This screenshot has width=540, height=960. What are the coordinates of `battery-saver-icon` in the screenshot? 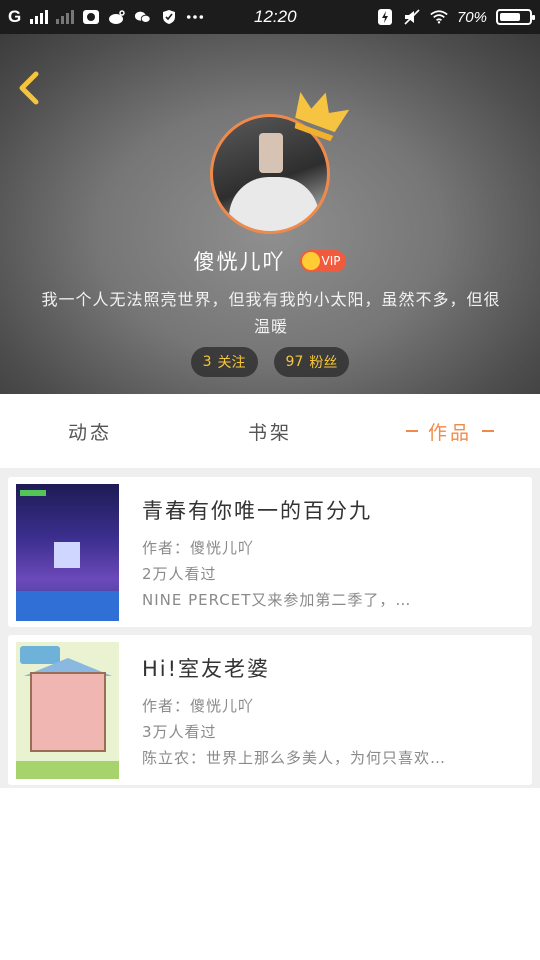 It's located at (385, 17).